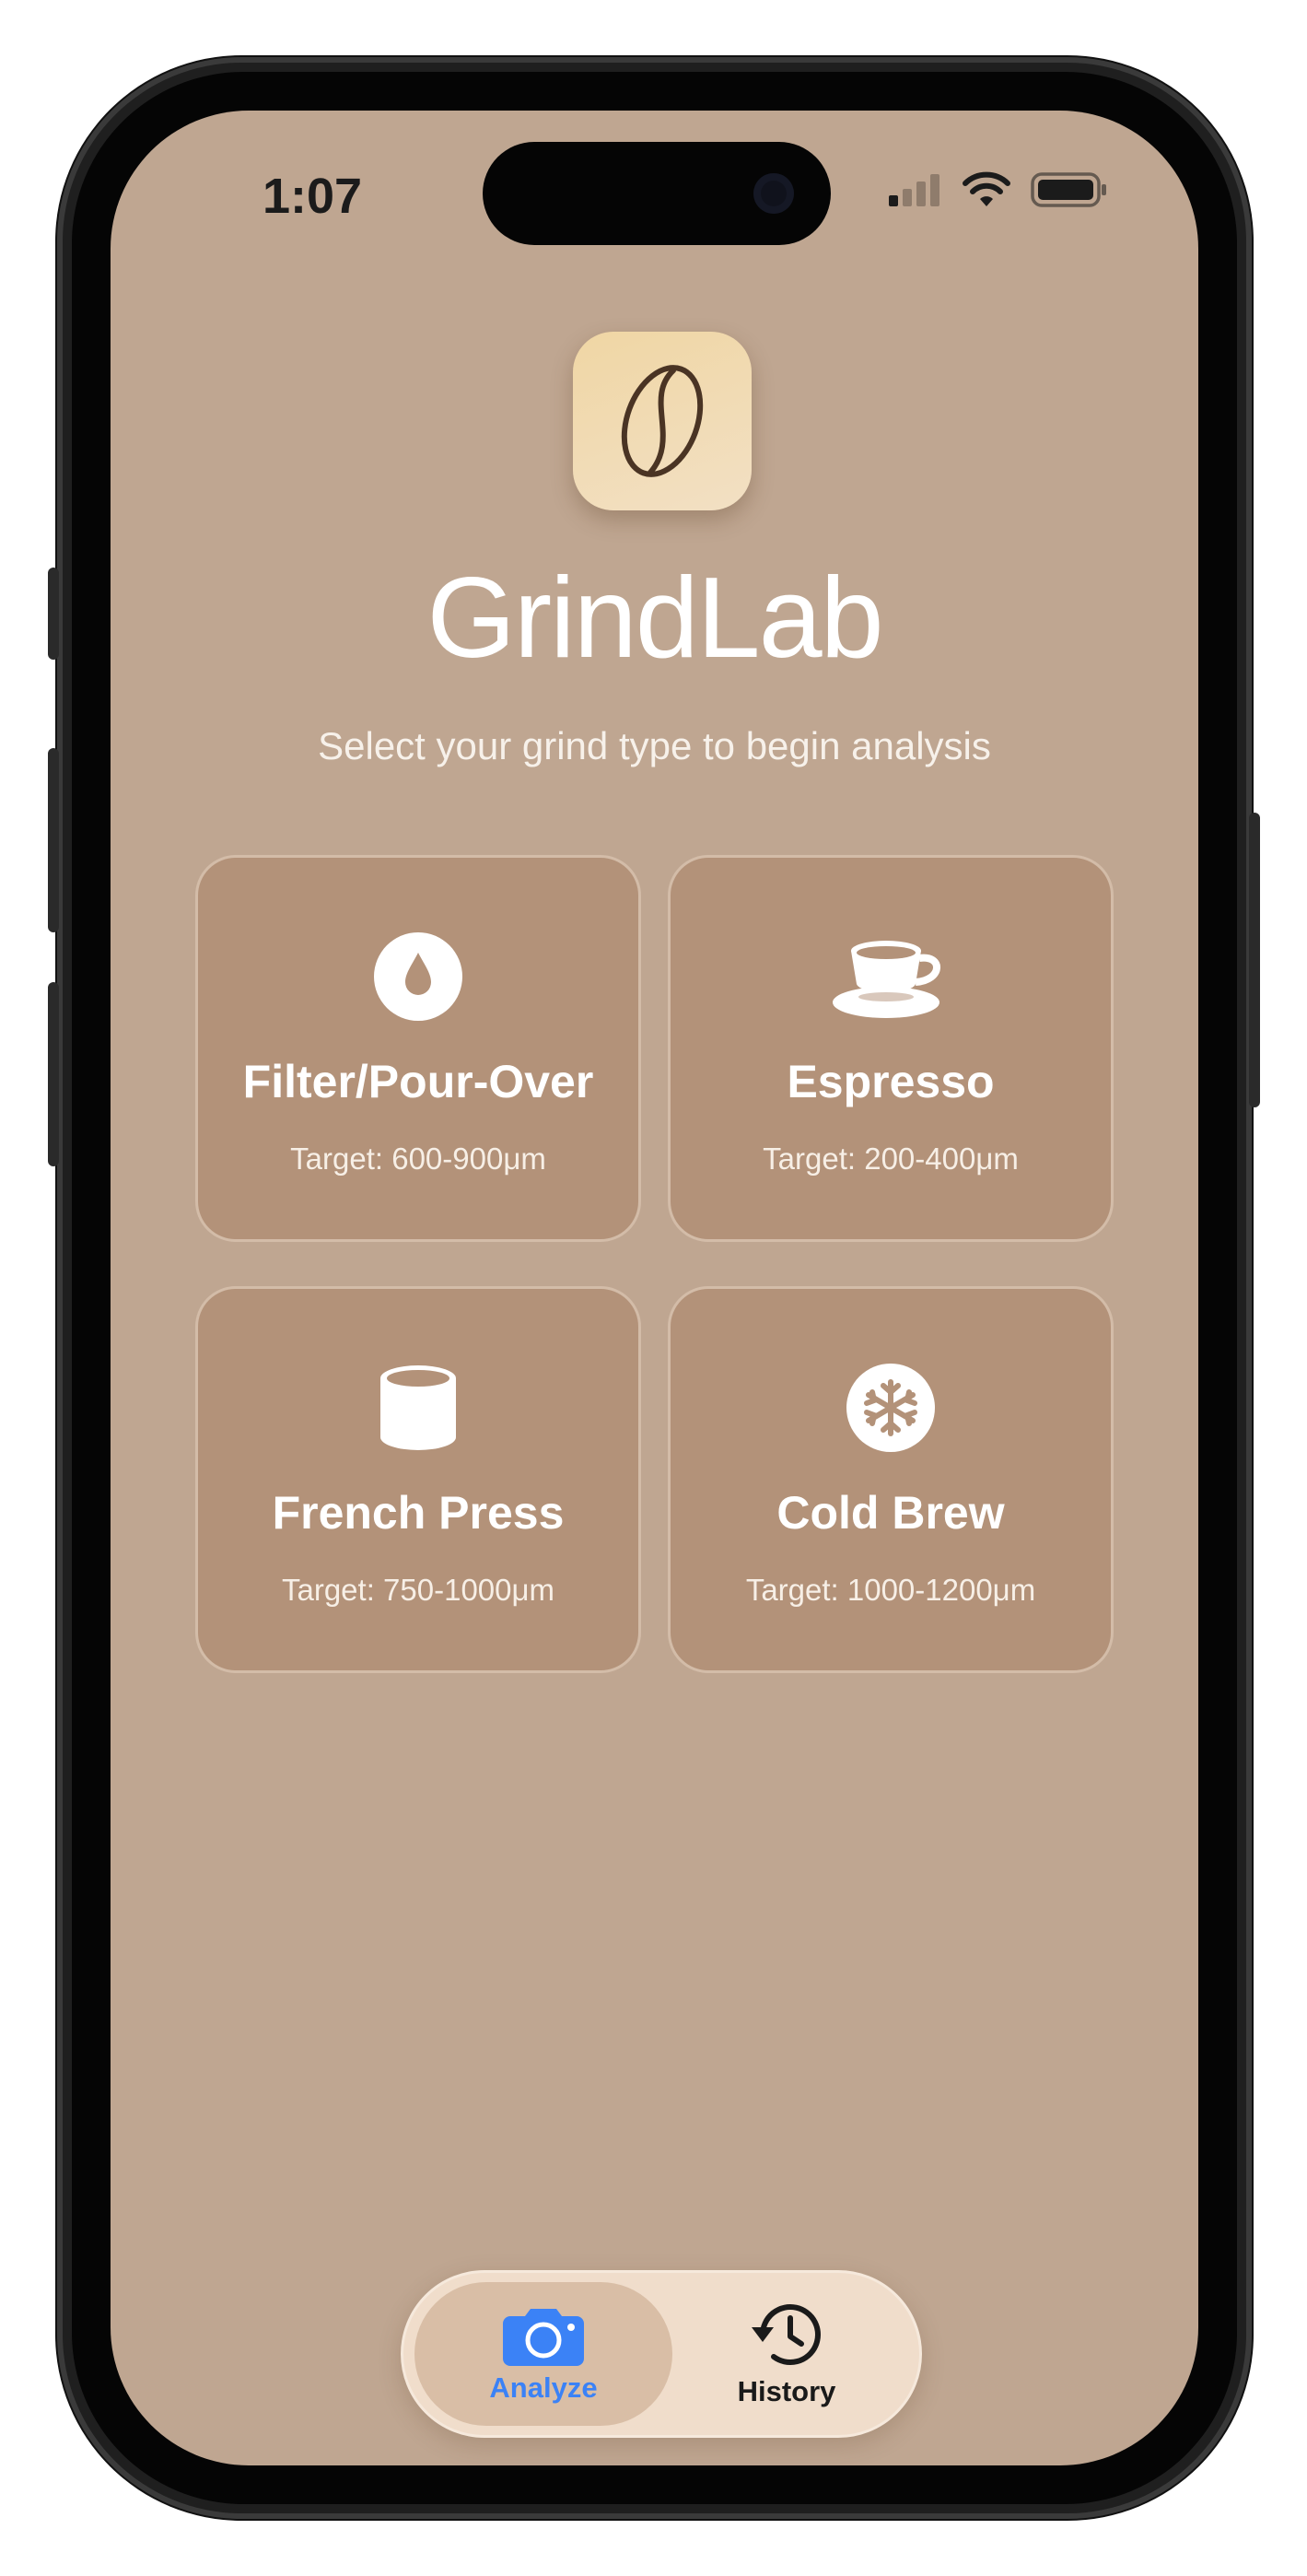 The width and height of the screenshot is (1307, 2576). Describe the element at coordinates (418, 1479) in the screenshot. I see `grind-card-french-press: French Press Target: 750-1000μm` at that location.